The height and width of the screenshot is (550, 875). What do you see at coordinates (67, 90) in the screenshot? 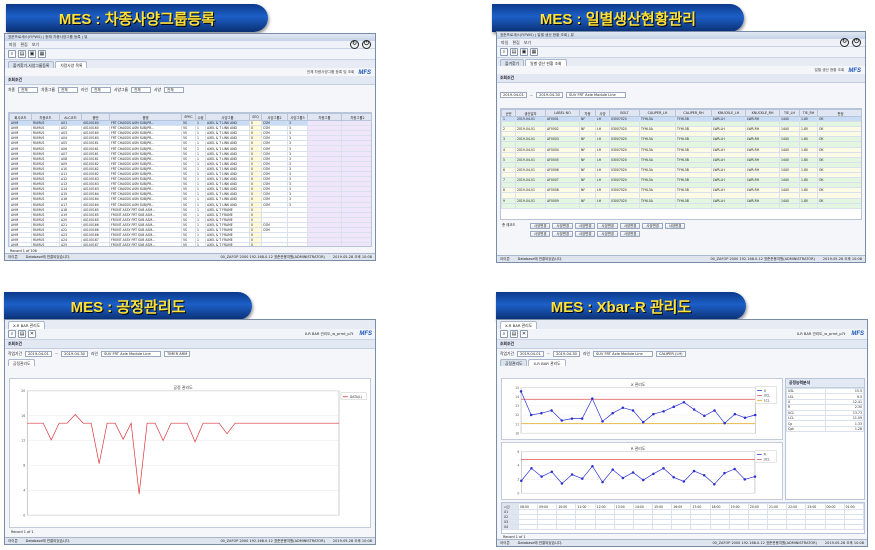
I see `filter-car-group: 전체` at bounding box center [67, 90].